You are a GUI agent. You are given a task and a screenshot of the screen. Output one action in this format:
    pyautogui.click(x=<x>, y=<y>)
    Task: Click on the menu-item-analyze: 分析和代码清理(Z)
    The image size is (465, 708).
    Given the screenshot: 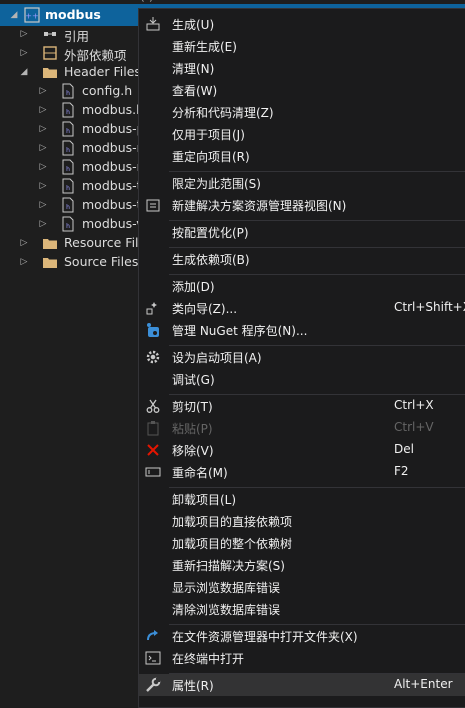 What is the action you would take?
    pyautogui.click(x=302, y=112)
    